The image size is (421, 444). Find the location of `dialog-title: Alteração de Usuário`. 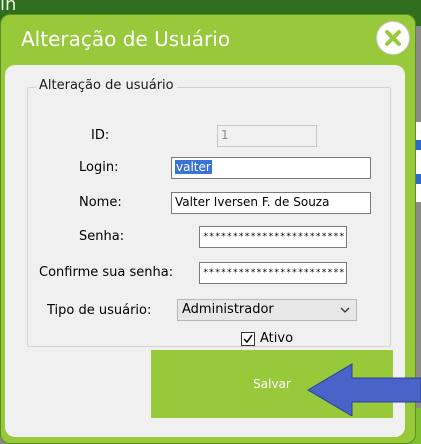

dialog-title: Alteração de Usuário is located at coordinates (126, 39).